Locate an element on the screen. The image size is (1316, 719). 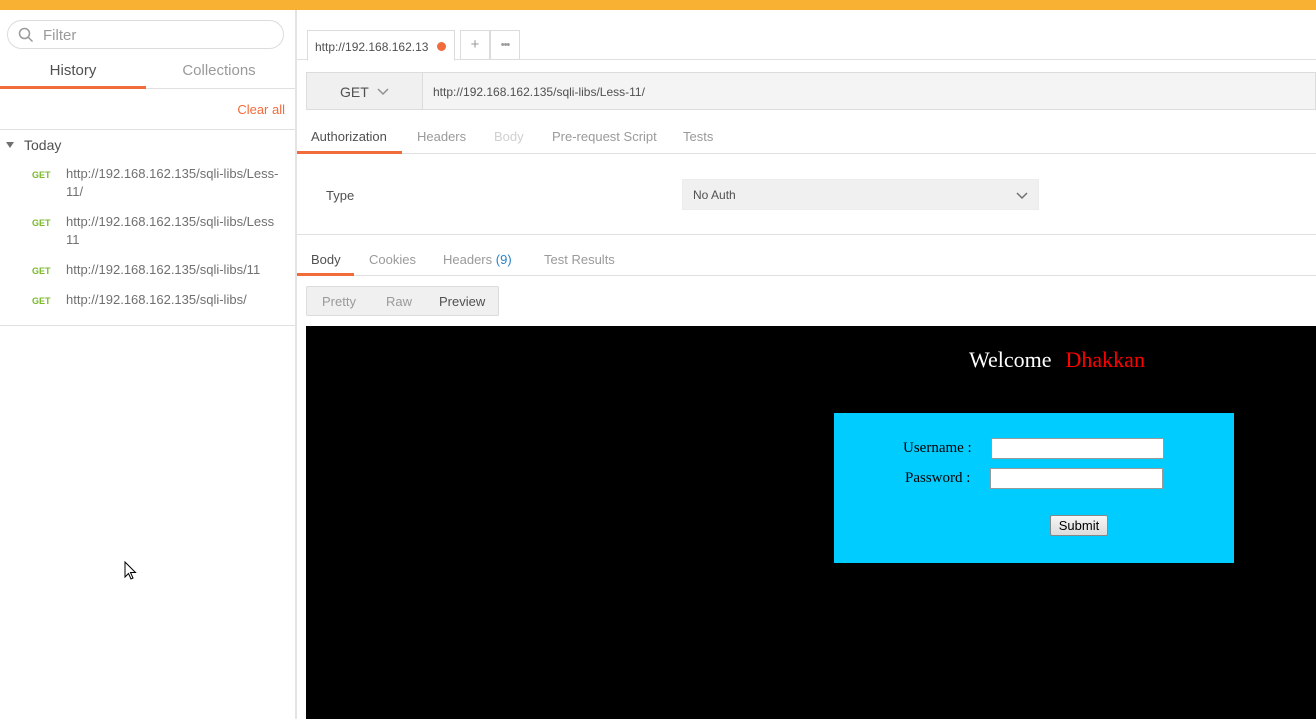
tab-collections: Collections is located at coordinates (219, 73).